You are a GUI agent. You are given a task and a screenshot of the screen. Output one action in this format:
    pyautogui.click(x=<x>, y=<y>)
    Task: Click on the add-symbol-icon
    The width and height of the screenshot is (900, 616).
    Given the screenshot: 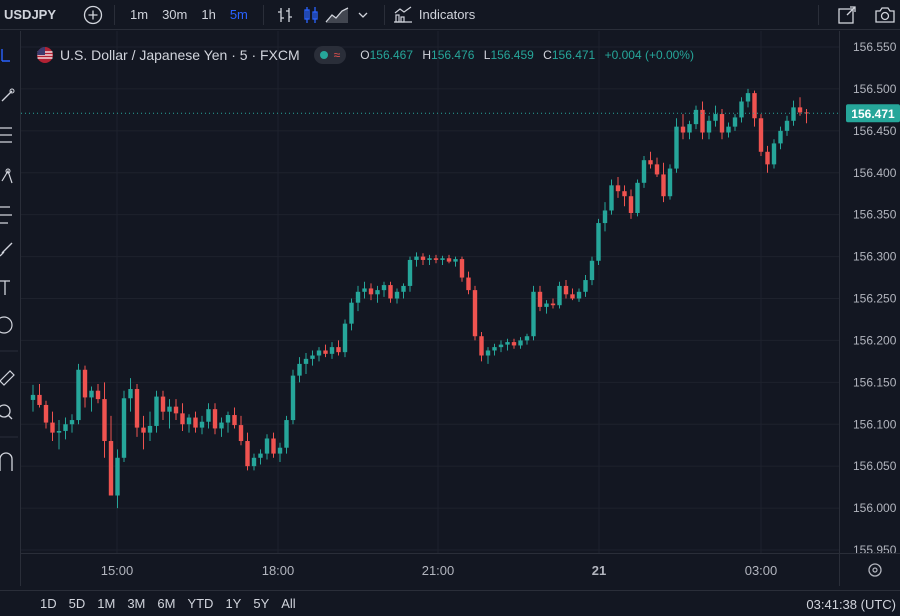 What is the action you would take?
    pyautogui.click(x=93, y=15)
    